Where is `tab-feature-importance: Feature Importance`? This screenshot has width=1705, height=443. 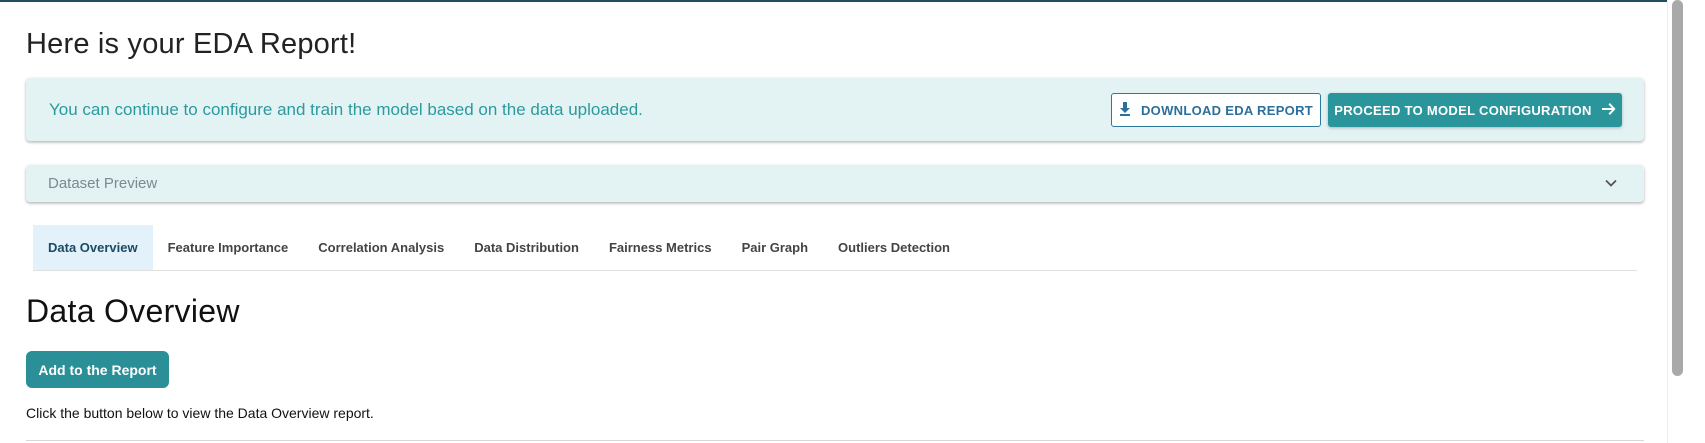
tab-feature-importance: Feature Importance is located at coordinates (228, 247).